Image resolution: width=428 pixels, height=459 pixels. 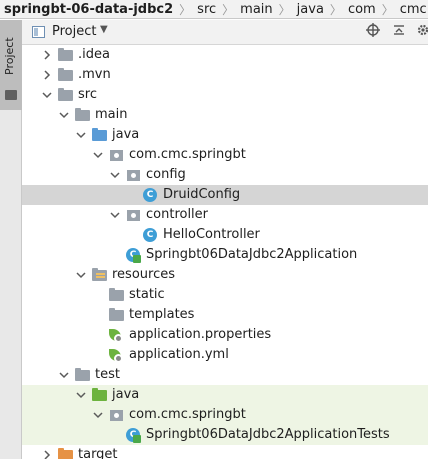 What do you see at coordinates (144, 274) in the screenshot?
I see `tree-item-label: resources` at bounding box center [144, 274].